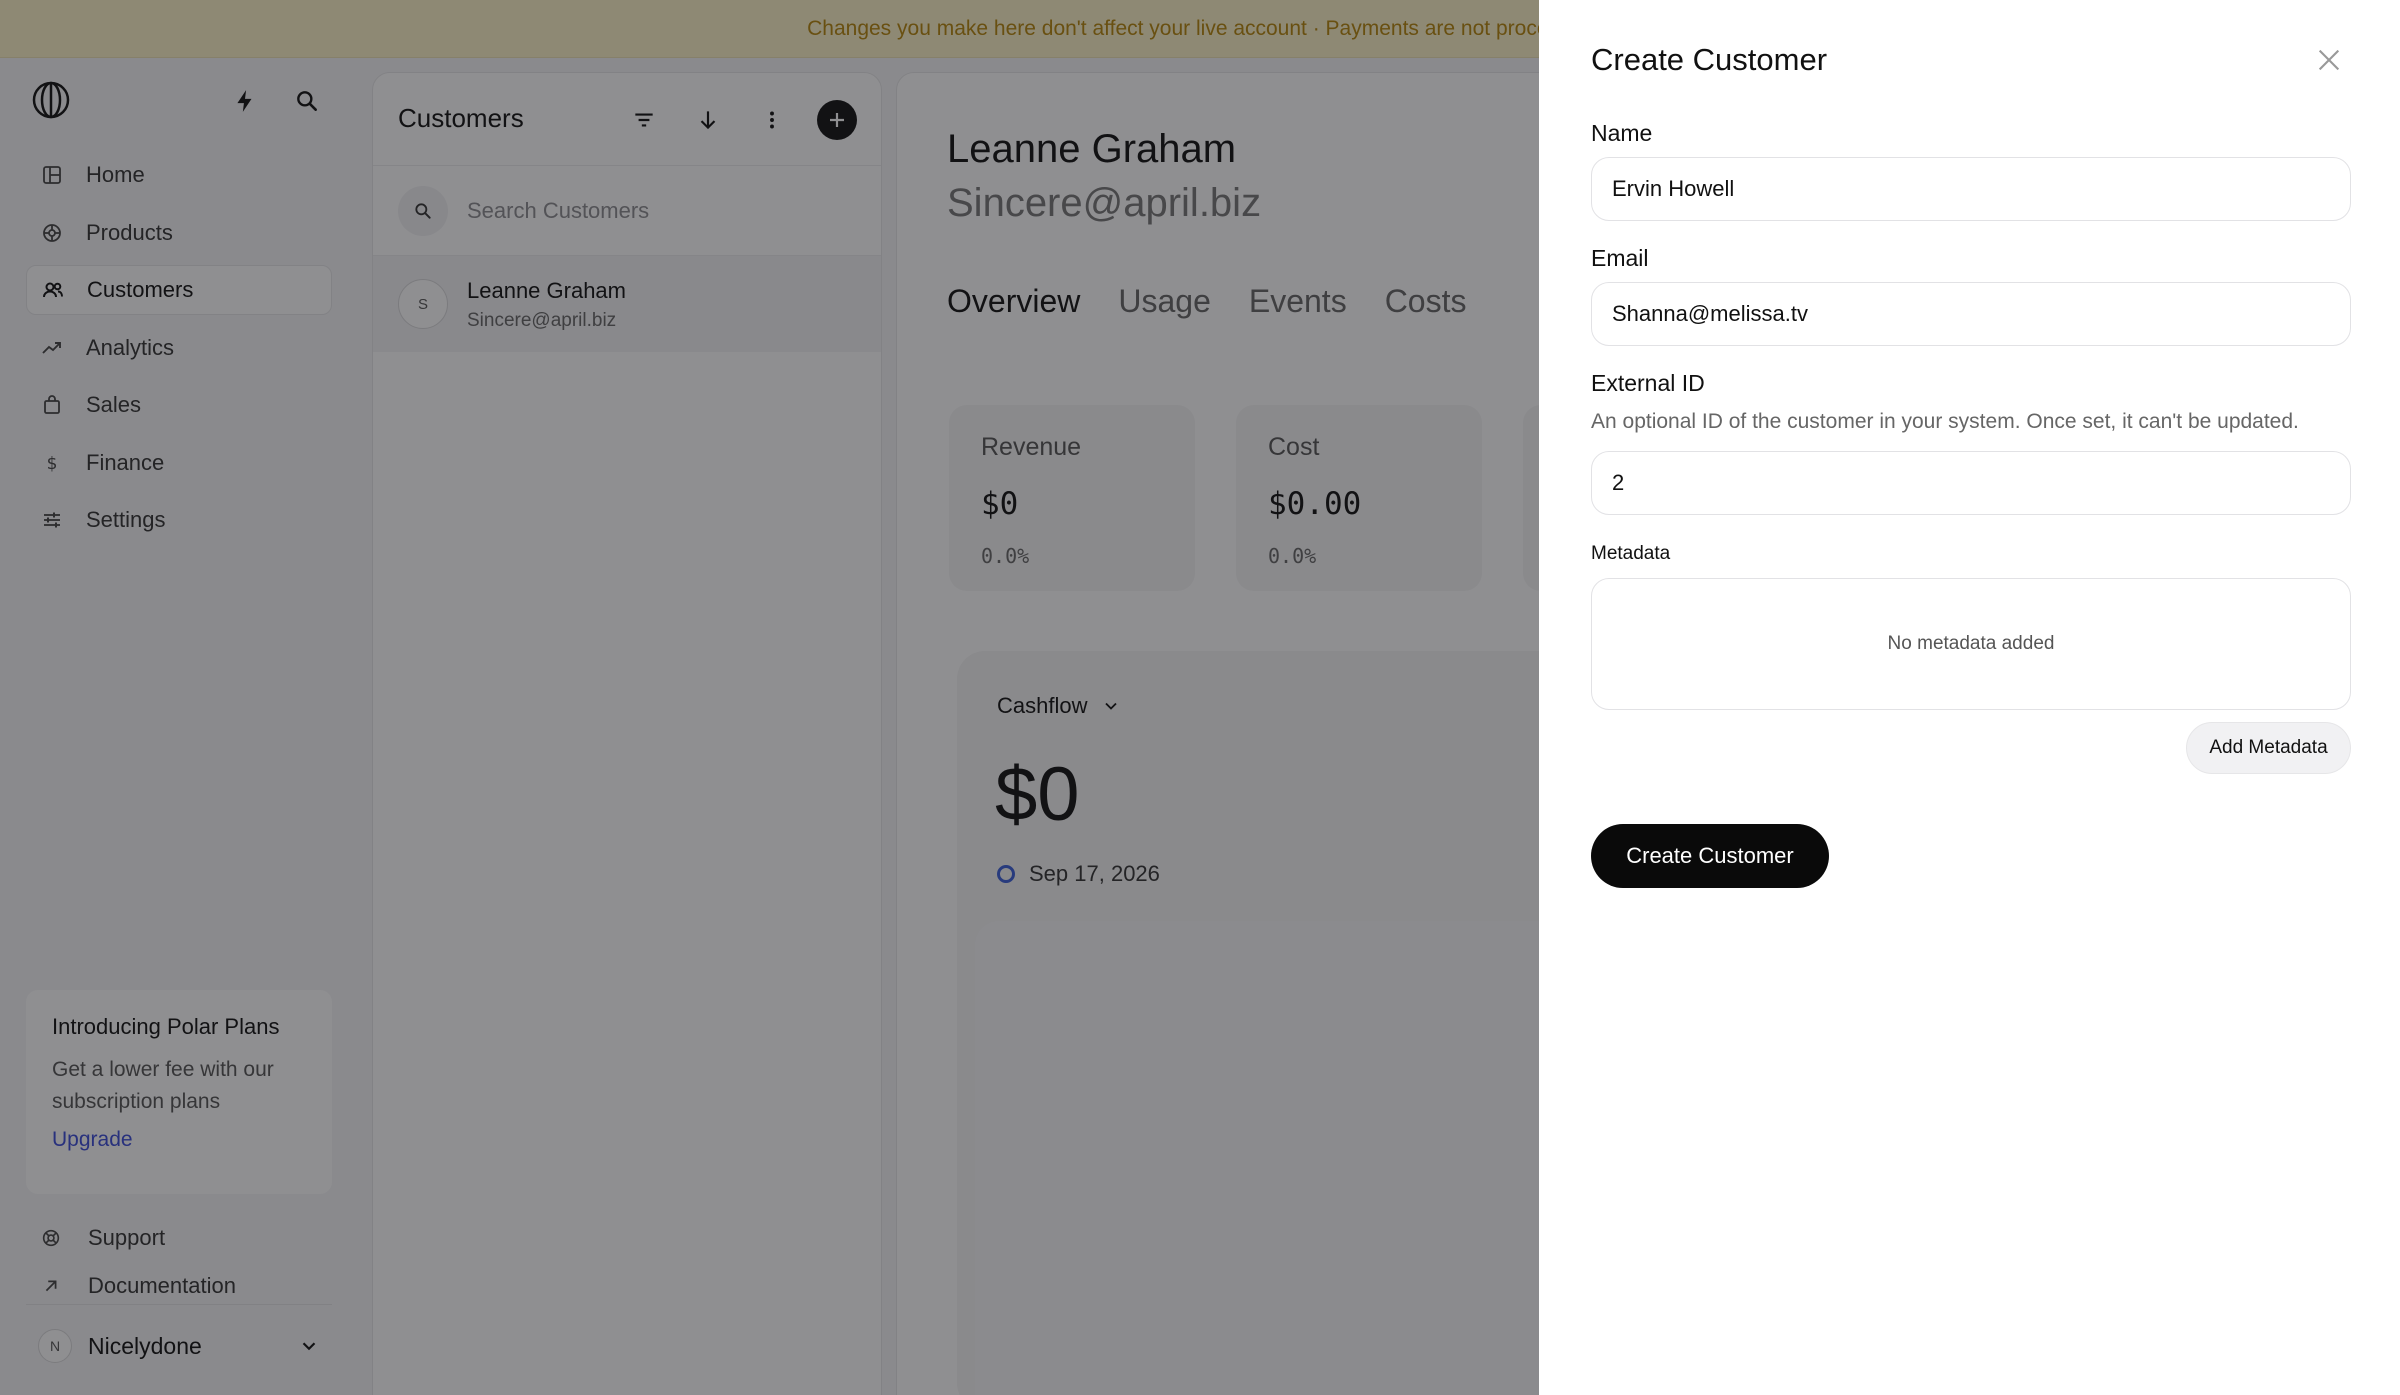  I want to click on create-customer-button: Create Customer, so click(1710, 856).